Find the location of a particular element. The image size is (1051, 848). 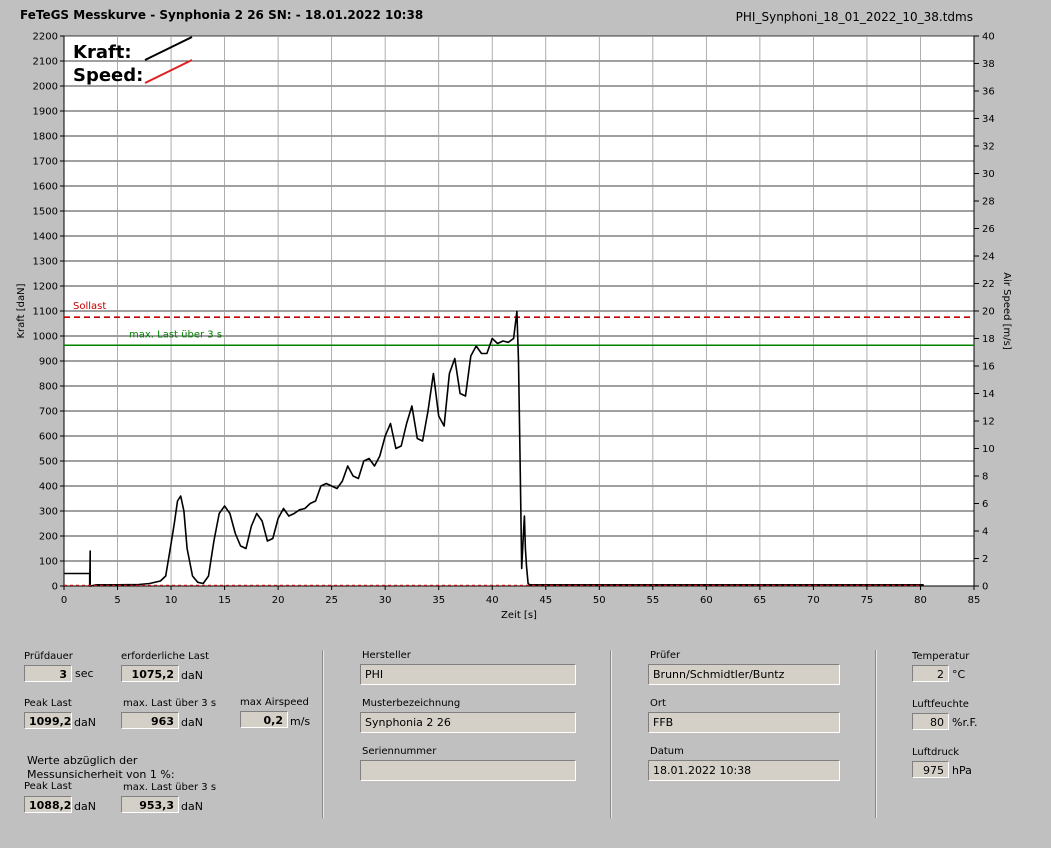

y-tick-label: 700 is located at coordinates (48, 412).